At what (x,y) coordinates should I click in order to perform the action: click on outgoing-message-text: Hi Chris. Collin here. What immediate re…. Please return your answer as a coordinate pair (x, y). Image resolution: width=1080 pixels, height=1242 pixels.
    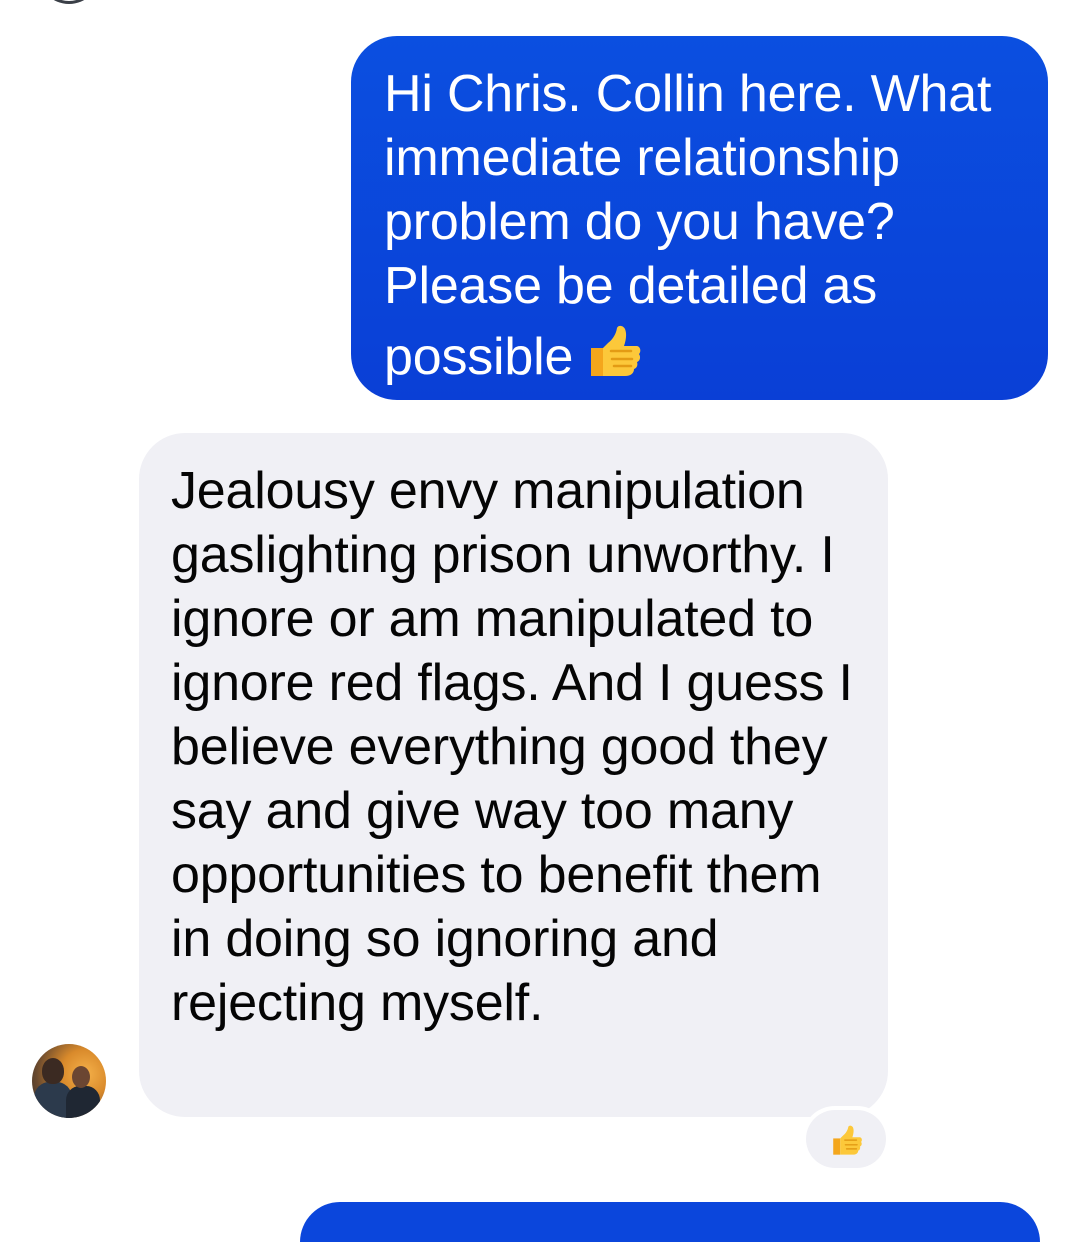
    Looking at the image, I should click on (688, 225).